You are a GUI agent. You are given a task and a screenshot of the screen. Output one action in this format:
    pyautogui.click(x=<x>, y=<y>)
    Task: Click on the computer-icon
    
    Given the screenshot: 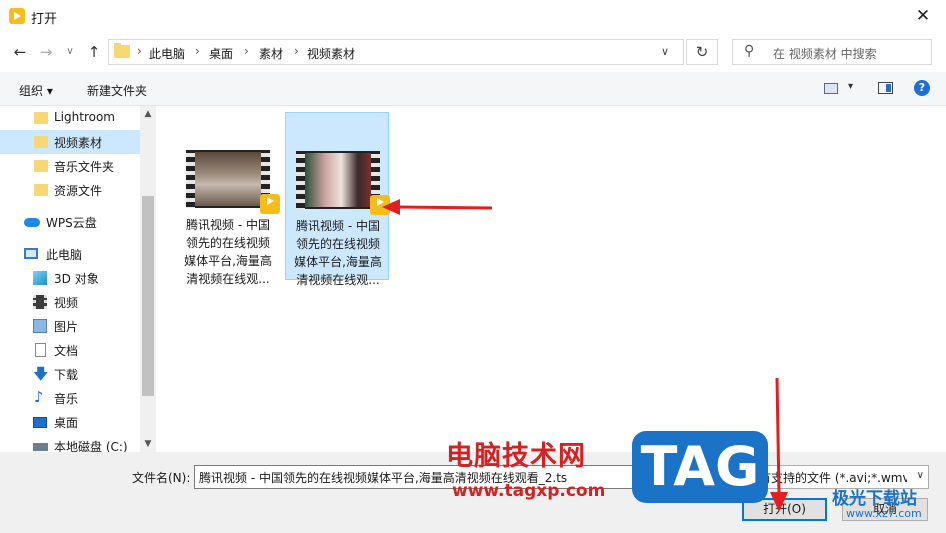 What is the action you would take?
    pyautogui.click(x=31, y=253)
    